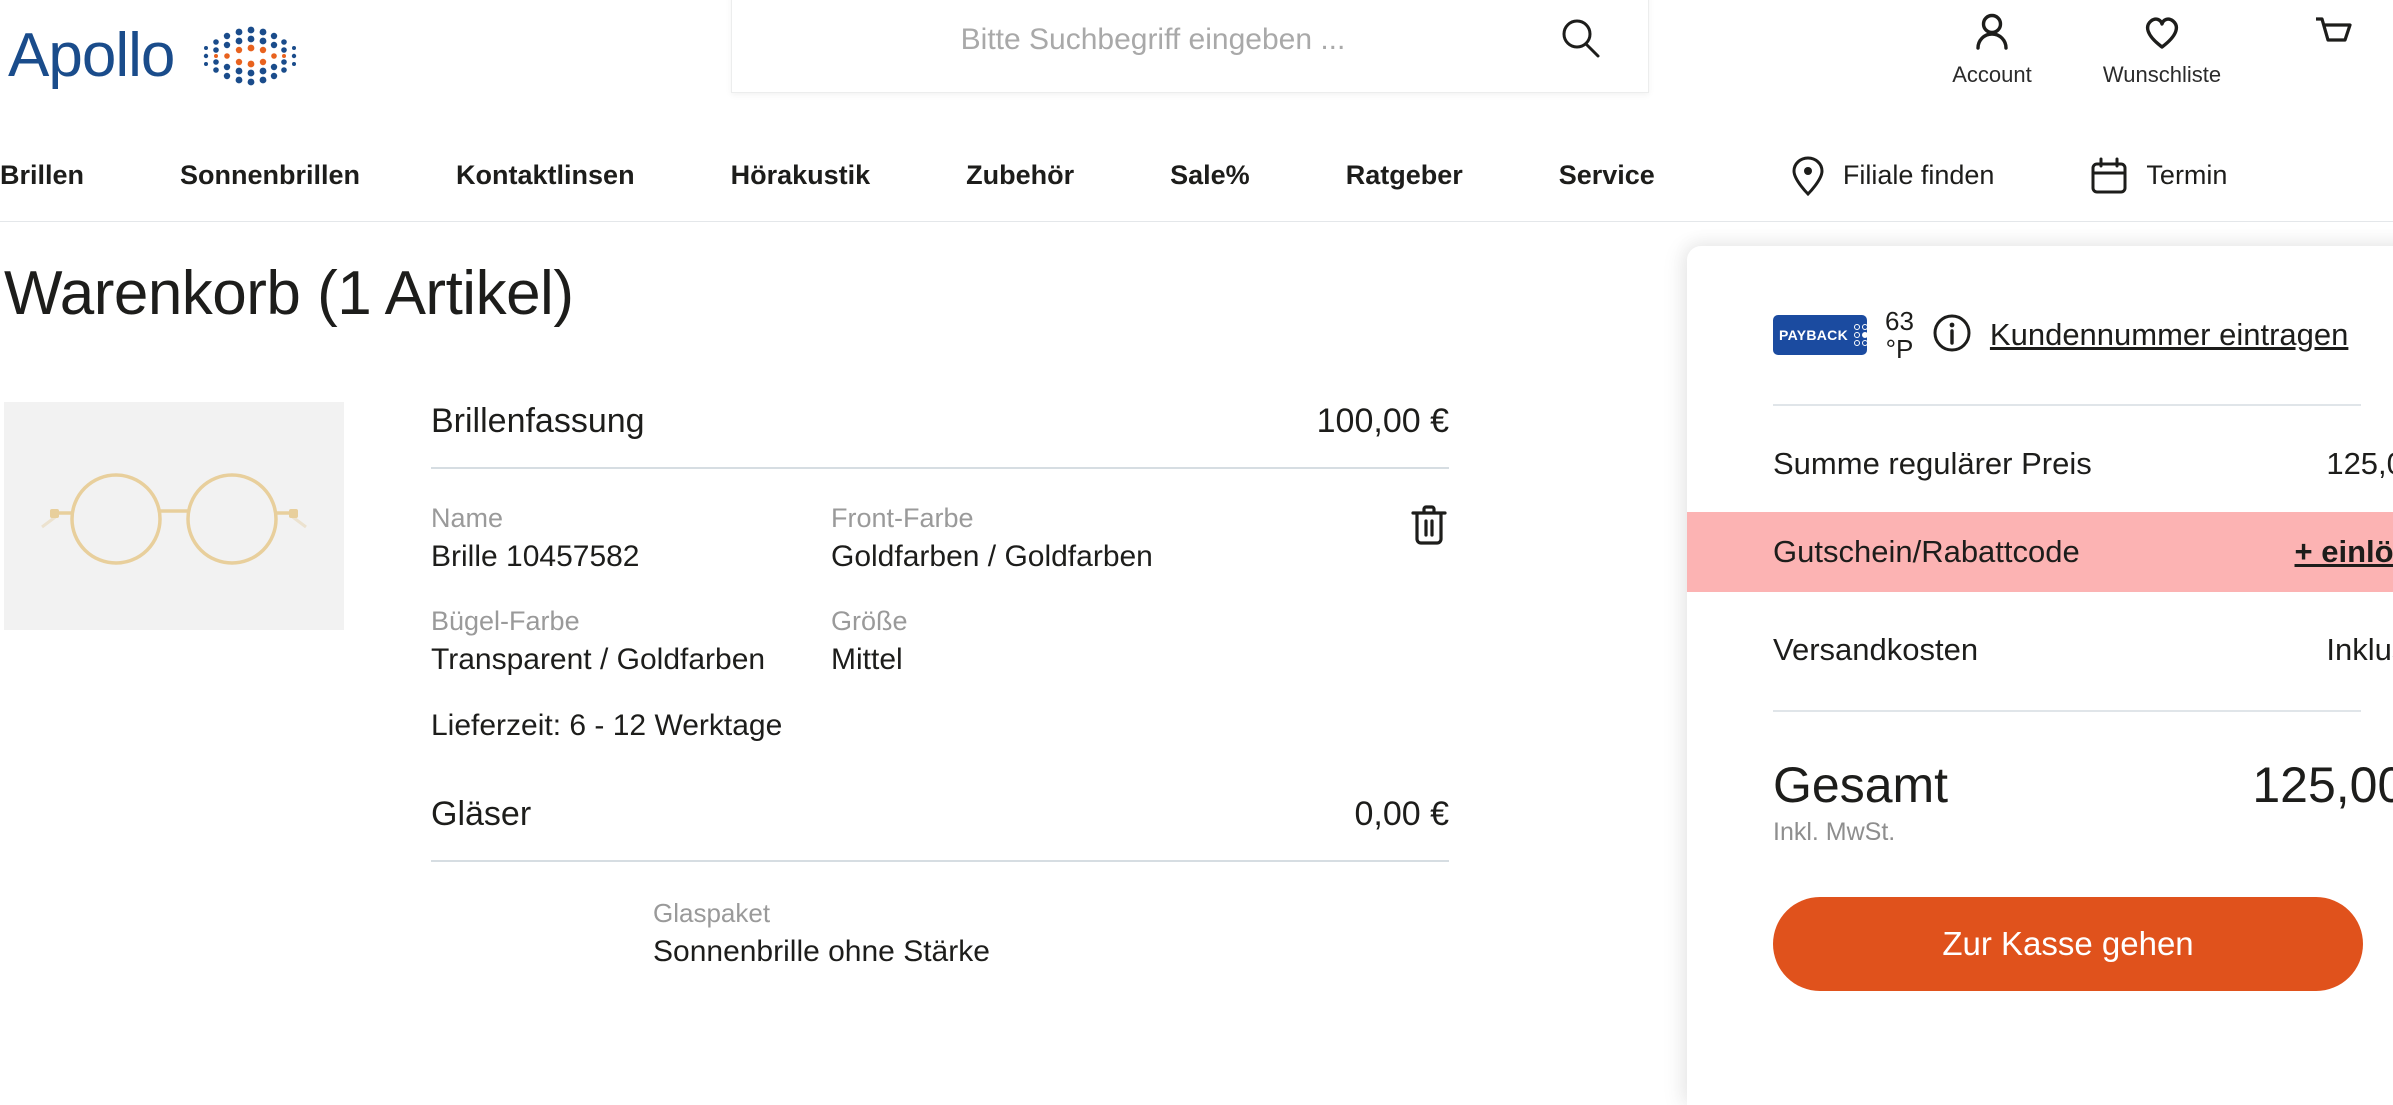 This screenshot has width=2393, height=1105. What do you see at coordinates (1031, 641) in the screenshot?
I see `attribute-groesse: Größe Mittel` at bounding box center [1031, 641].